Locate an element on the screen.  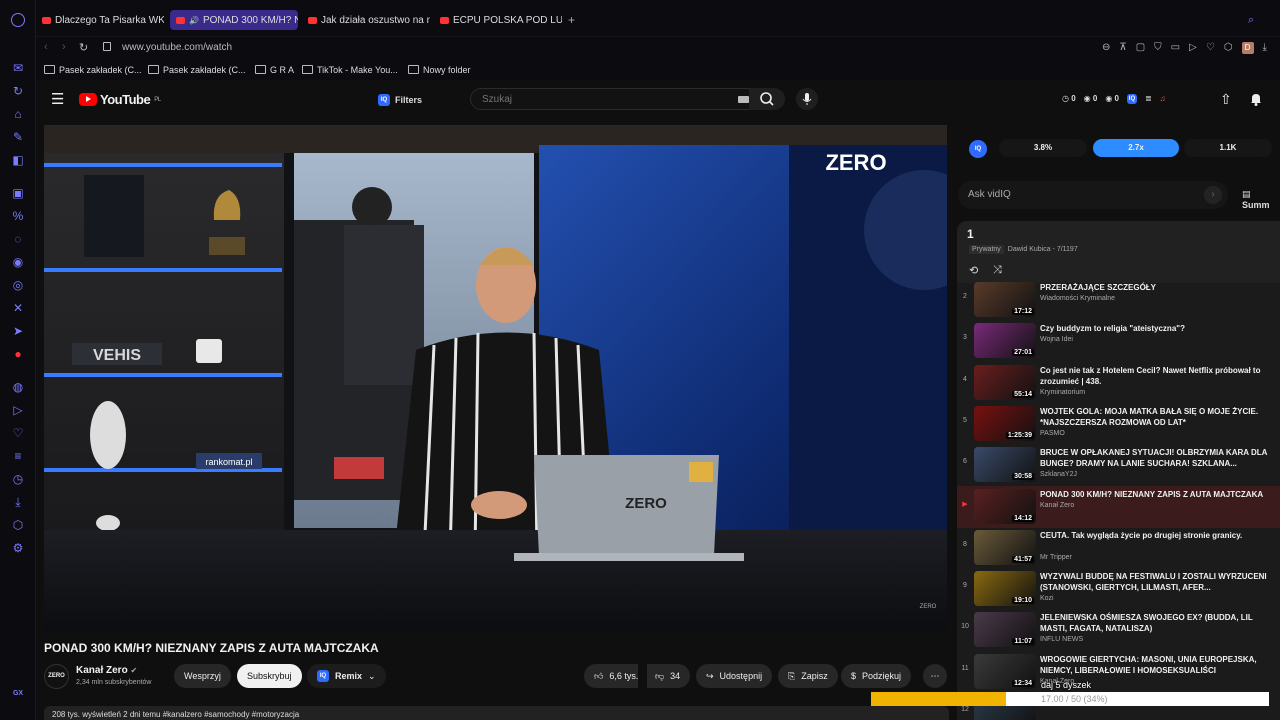
zoom-icon: ⊖ is located at coordinates (1106, 48).